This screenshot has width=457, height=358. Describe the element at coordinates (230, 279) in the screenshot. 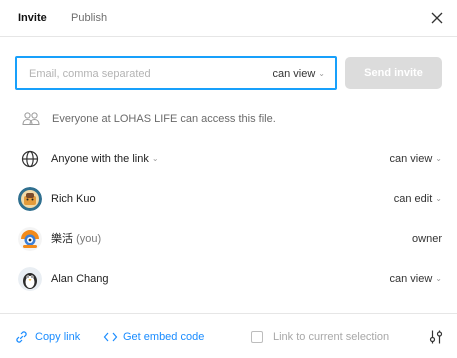

I see `collaborator-row: Alan Chang can view ⌄` at that location.